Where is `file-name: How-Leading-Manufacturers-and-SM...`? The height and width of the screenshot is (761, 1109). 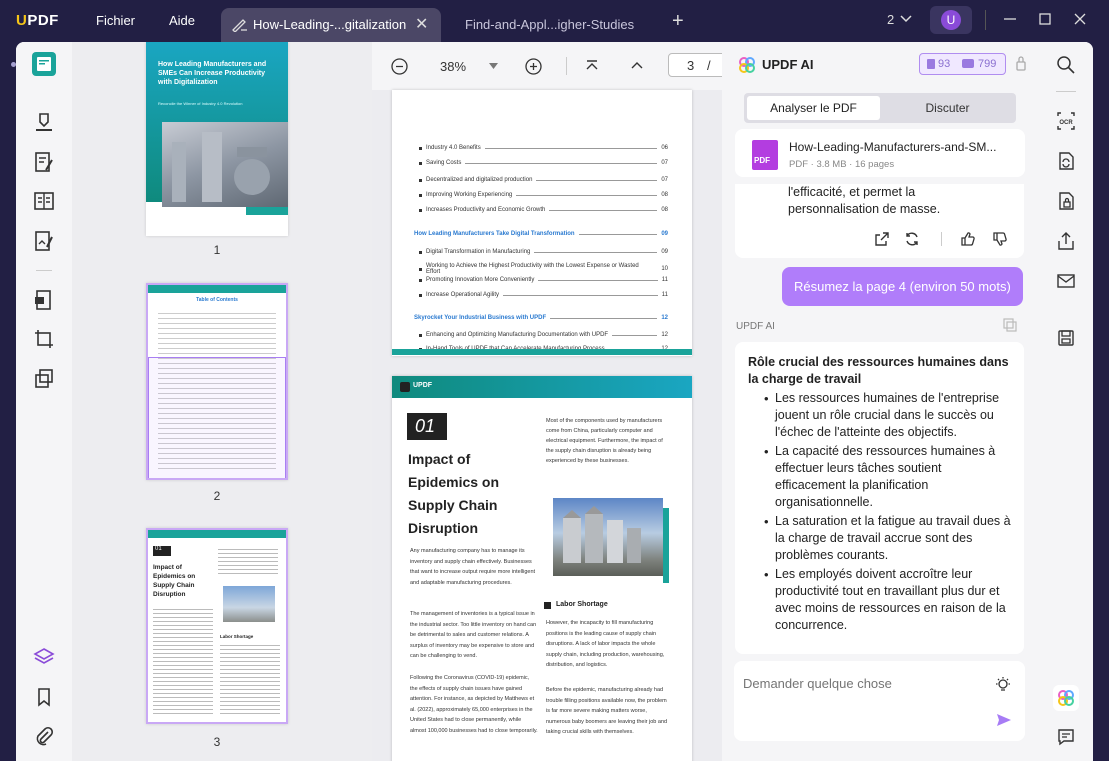 file-name: How-Leading-Manufacturers-and-SM... is located at coordinates (893, 147).